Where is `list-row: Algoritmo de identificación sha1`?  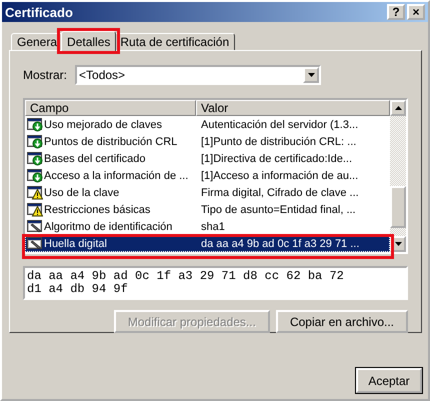
list-row: Algoritmo de identificación sha1 is located at coordinates (207, 226).